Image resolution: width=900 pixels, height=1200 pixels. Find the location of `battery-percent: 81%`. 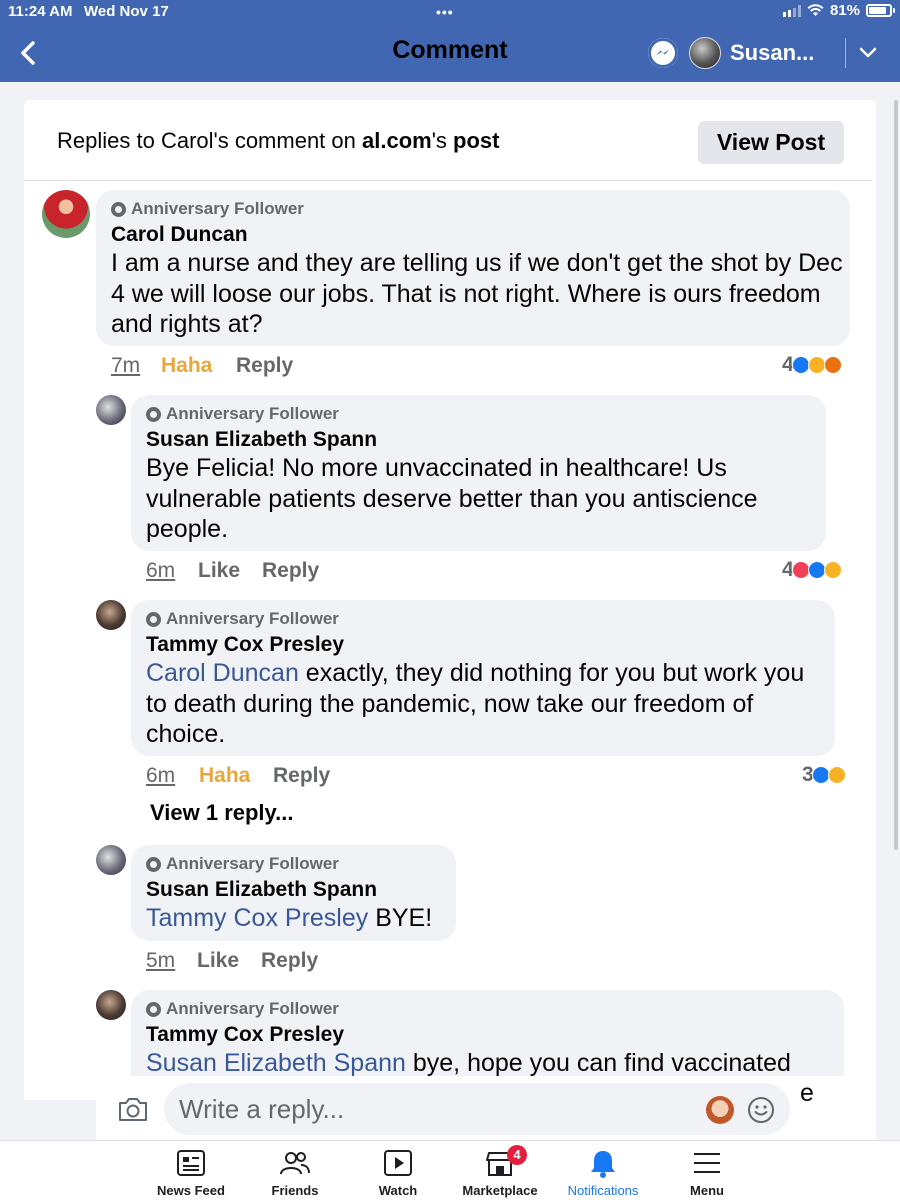

battery-percent: 81% is located at coordinates (844, 10).